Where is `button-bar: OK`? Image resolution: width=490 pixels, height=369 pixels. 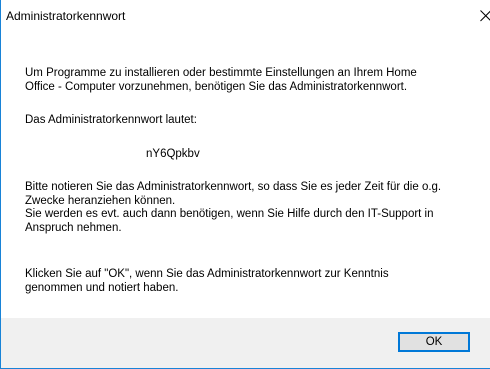
button-bar: OK is located at coordinates (245, 343).